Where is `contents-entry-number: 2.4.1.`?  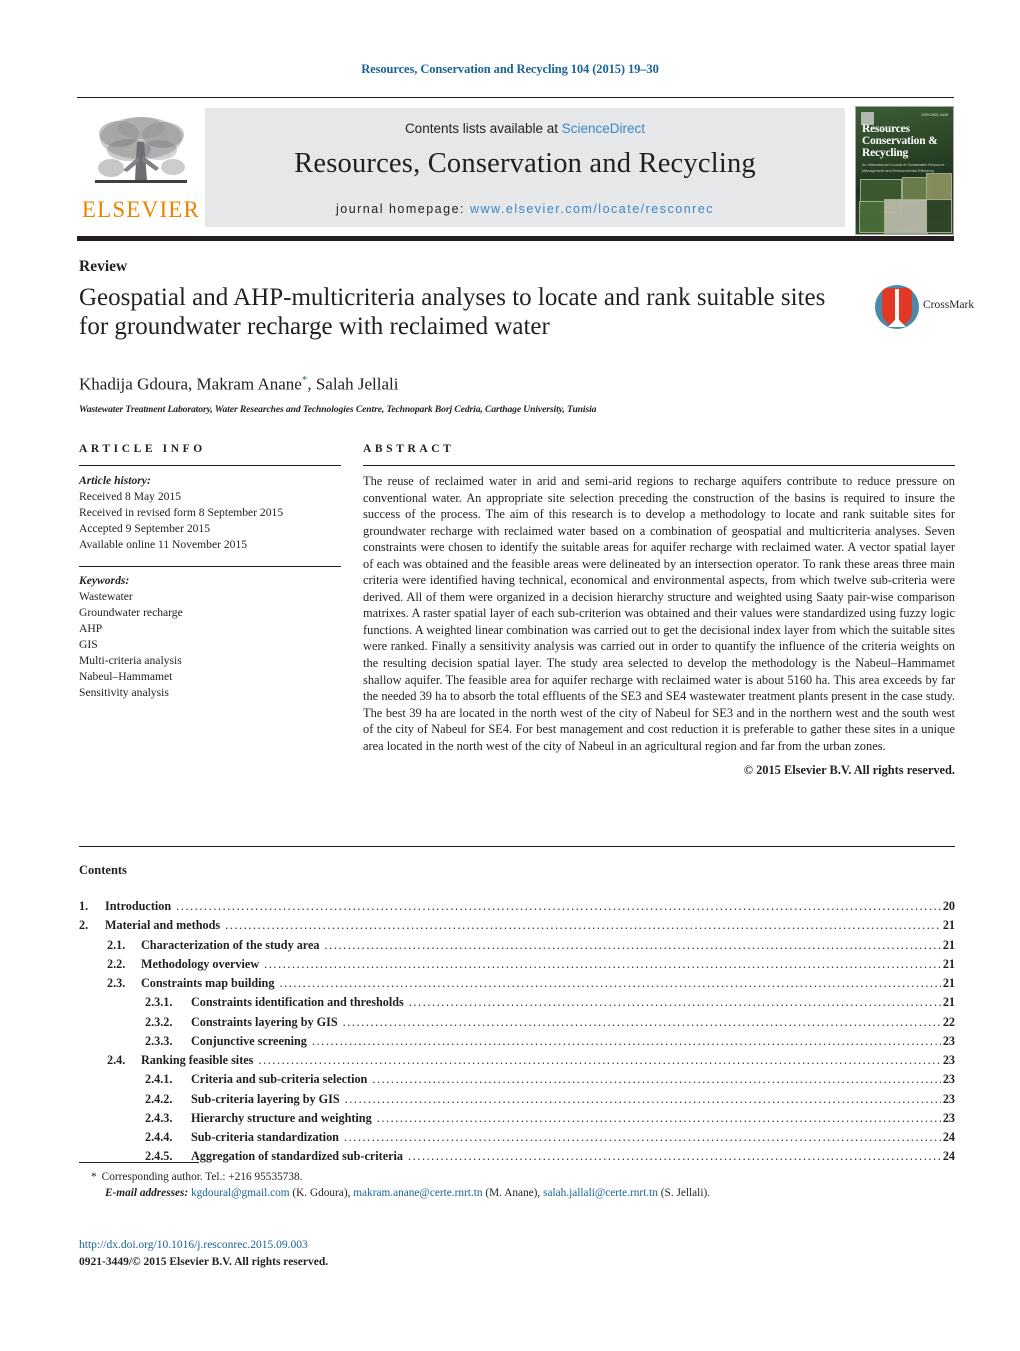
contents-entry-number: 2.4.1. is located at coordinates (159, 1079).